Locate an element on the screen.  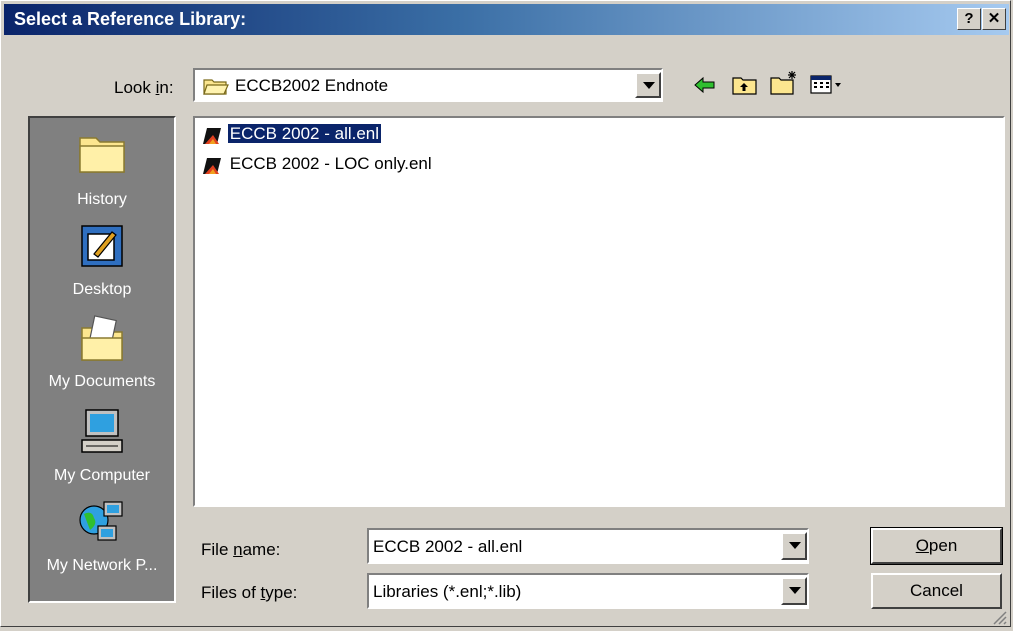
file-name: ECCB 2002 - LOC only.enl is located at coordinates (330, 163).